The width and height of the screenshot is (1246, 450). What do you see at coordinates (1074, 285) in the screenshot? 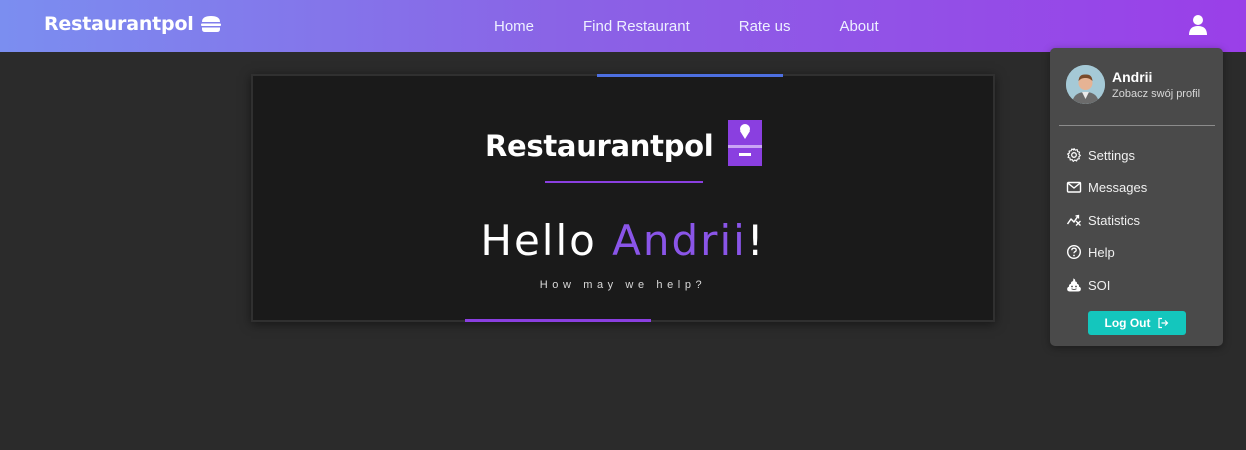
I see `poop-icon` at bounding box center [1074, 285].